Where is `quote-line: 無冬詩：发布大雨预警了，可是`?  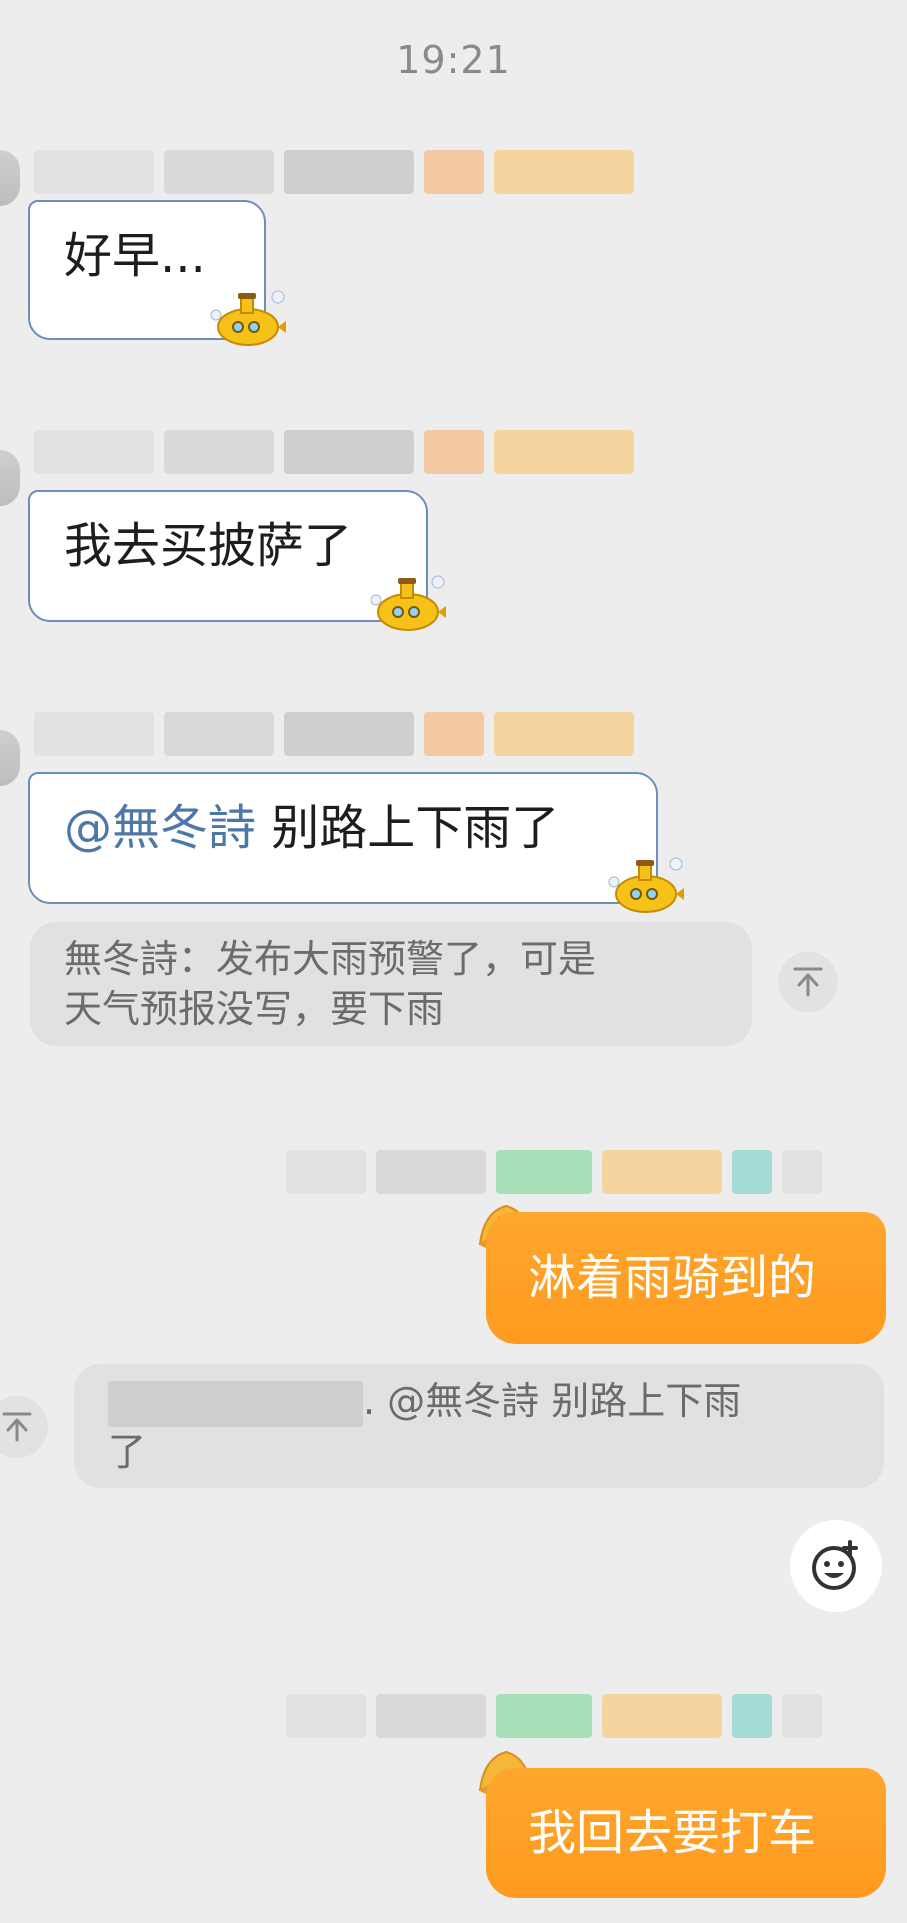 quote-line: 無冬詩：发布大雨预警了，可是 is located at coordinates (330, 959).